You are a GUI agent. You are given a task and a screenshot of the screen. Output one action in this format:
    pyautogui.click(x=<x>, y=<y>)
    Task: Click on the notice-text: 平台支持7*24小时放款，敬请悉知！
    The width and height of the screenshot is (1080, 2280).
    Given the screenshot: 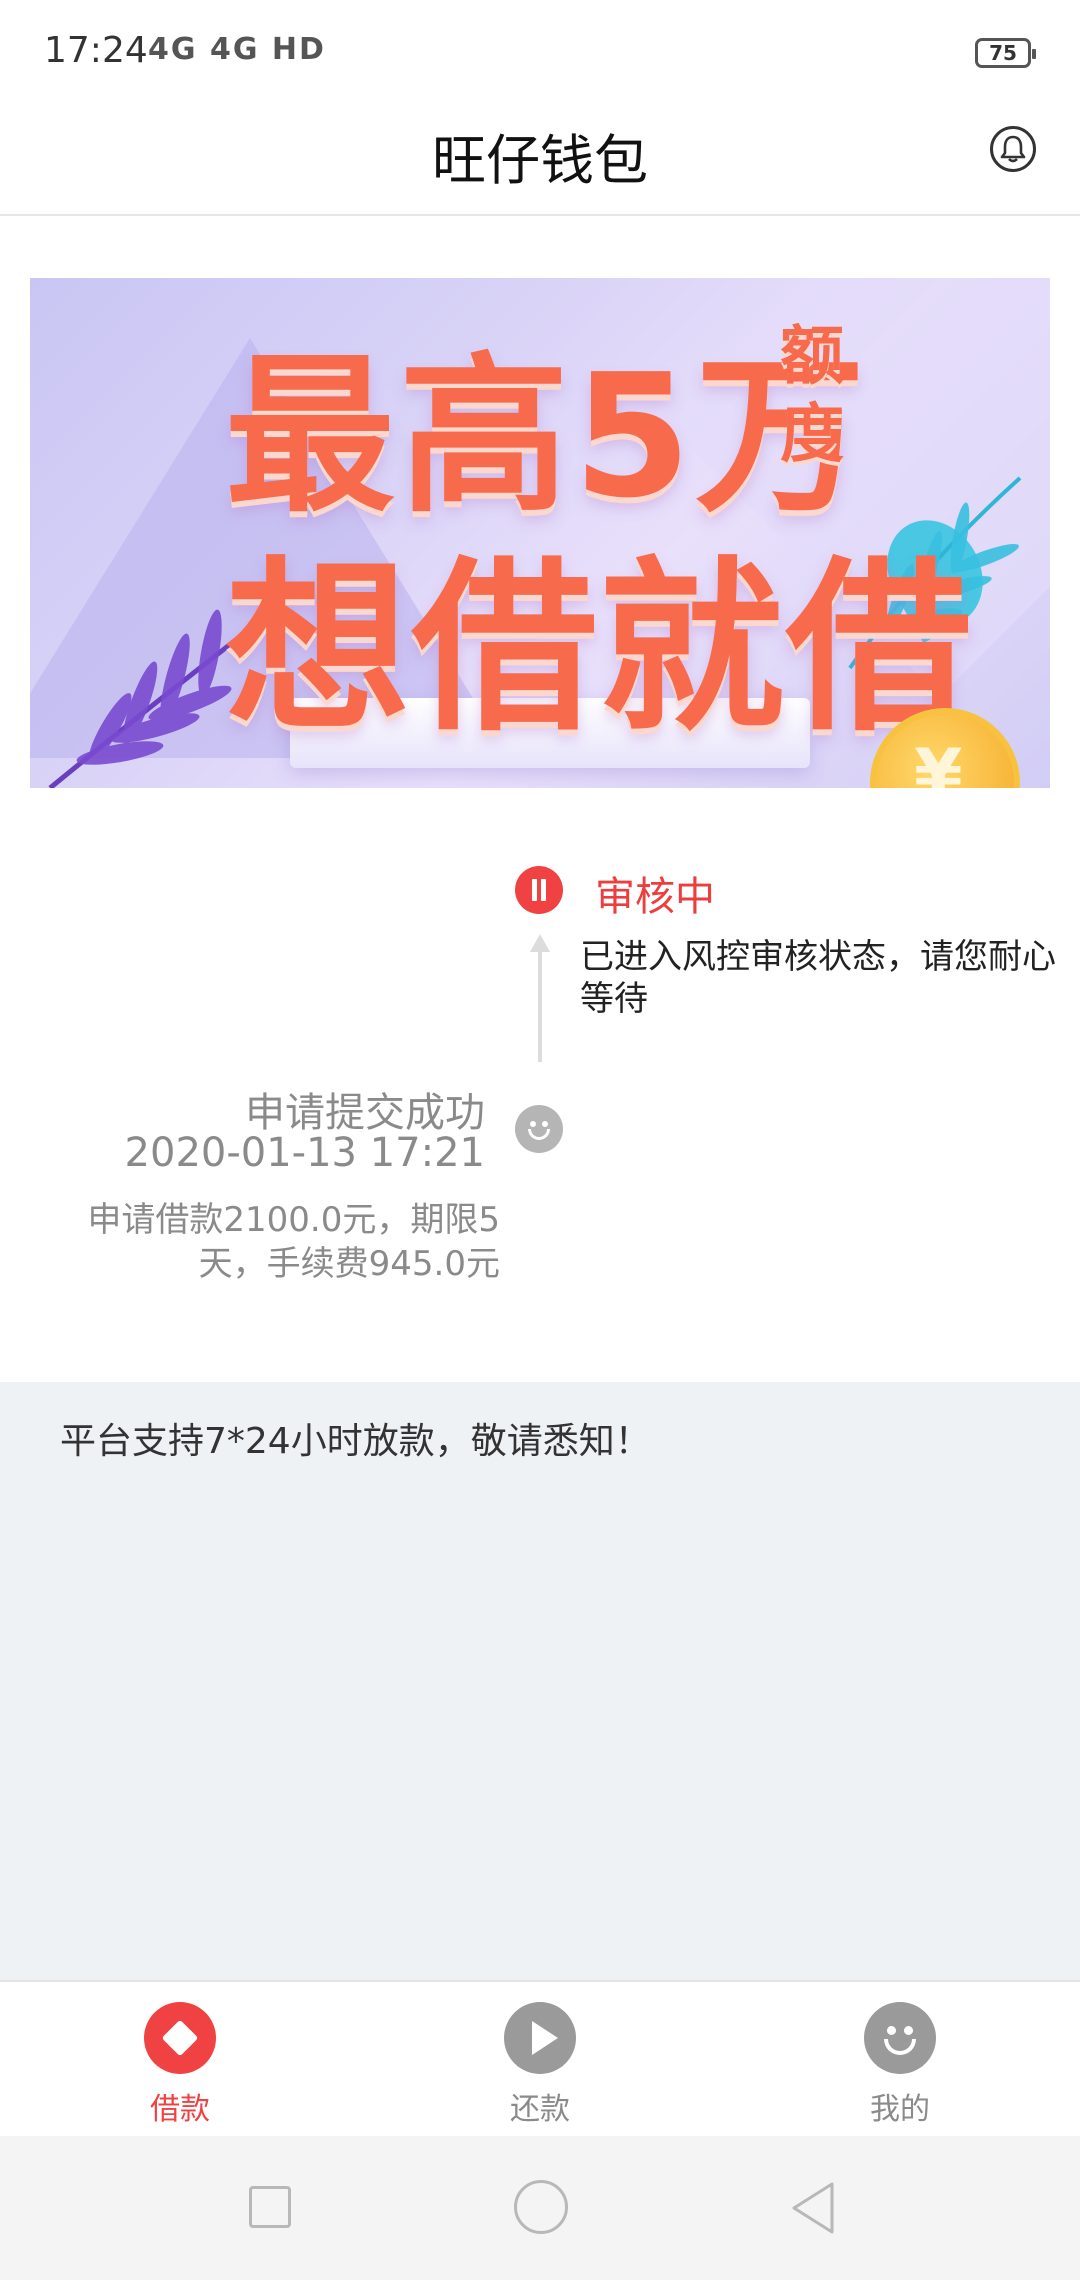 What is the action you would take?
    pyautogui.click(x=355, y=1441)
    